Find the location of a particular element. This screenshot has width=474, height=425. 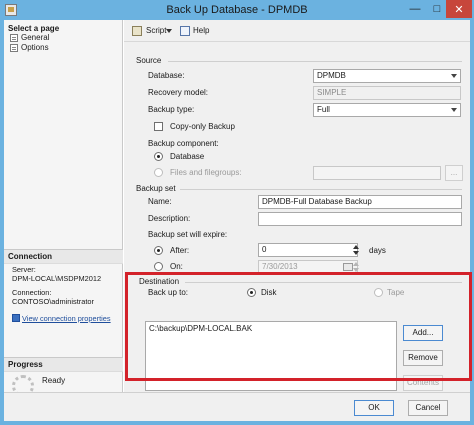

server-label: Server: is located at coordinates (24, 269).